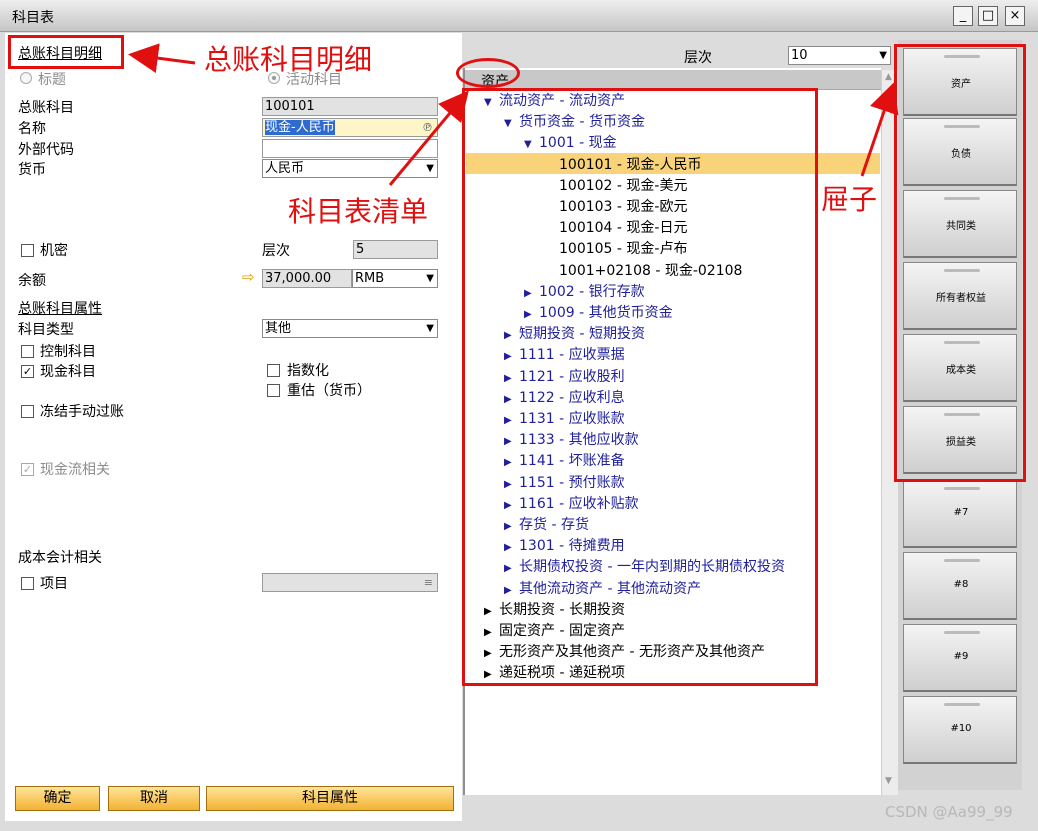  Describe the element at coordinates (949, 812) in the screenshot. I see `watermark: CSDN @Aa99_99` at that location.